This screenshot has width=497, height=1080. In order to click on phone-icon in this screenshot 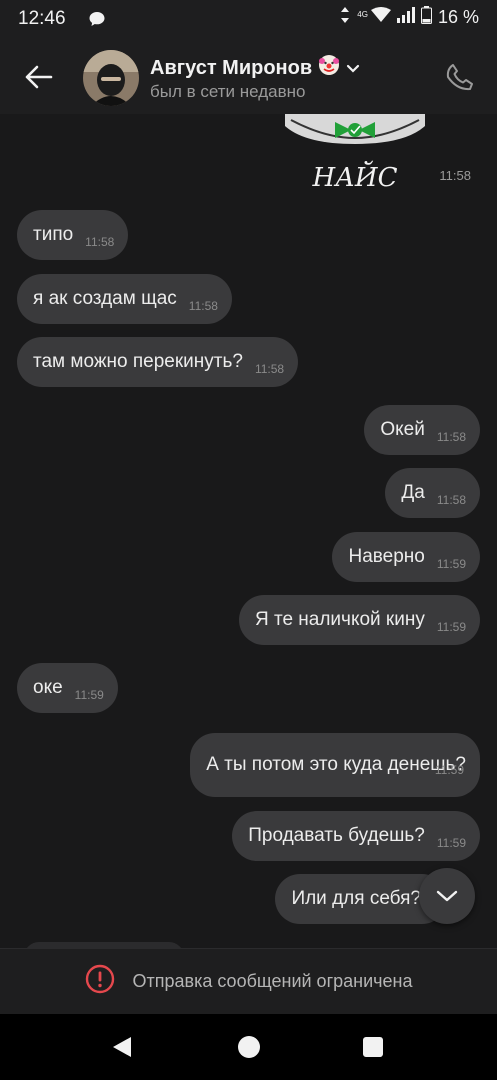, I will do `click(459, 77)`.